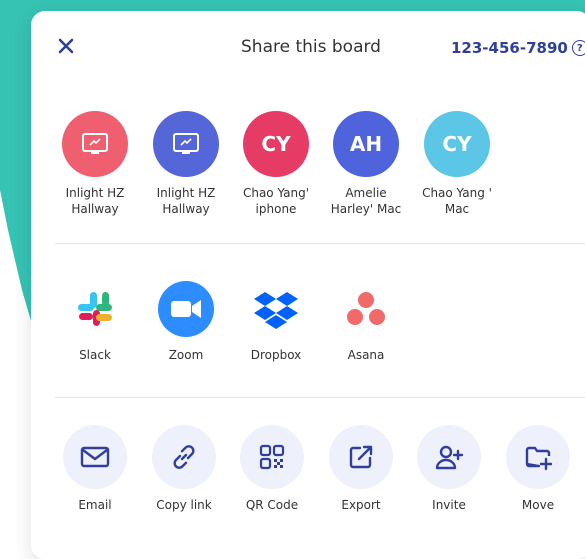  I want to click on close-icon, so click(66, 46).